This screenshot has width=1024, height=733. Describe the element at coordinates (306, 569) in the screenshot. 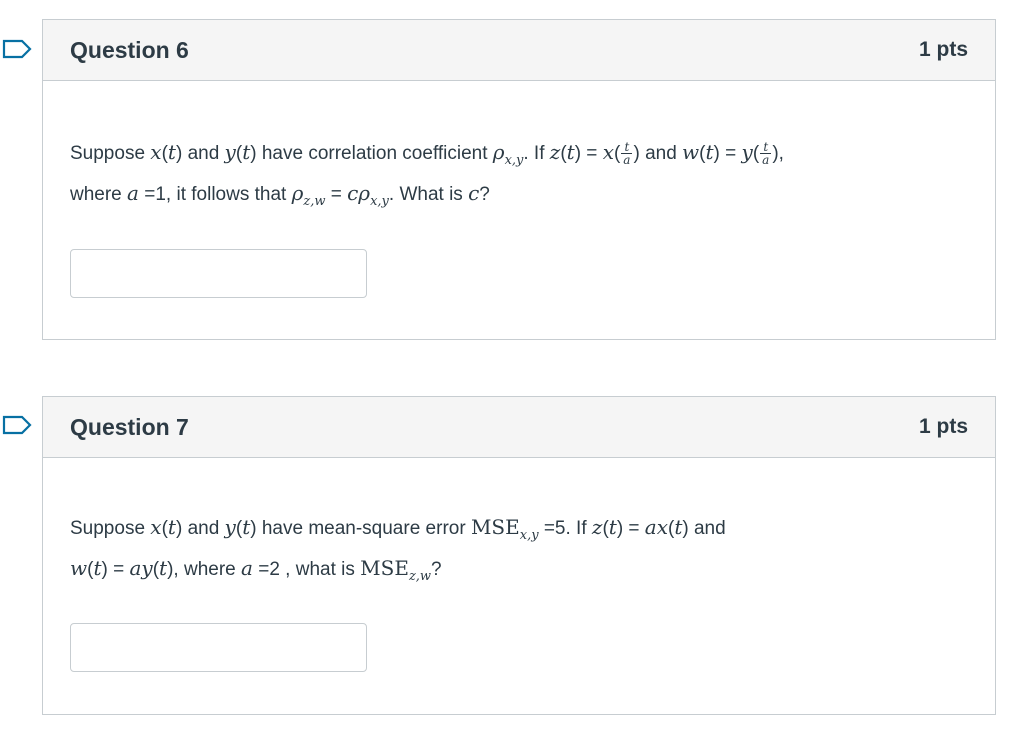

I see `text-fragment: =2 , what is` at that location.